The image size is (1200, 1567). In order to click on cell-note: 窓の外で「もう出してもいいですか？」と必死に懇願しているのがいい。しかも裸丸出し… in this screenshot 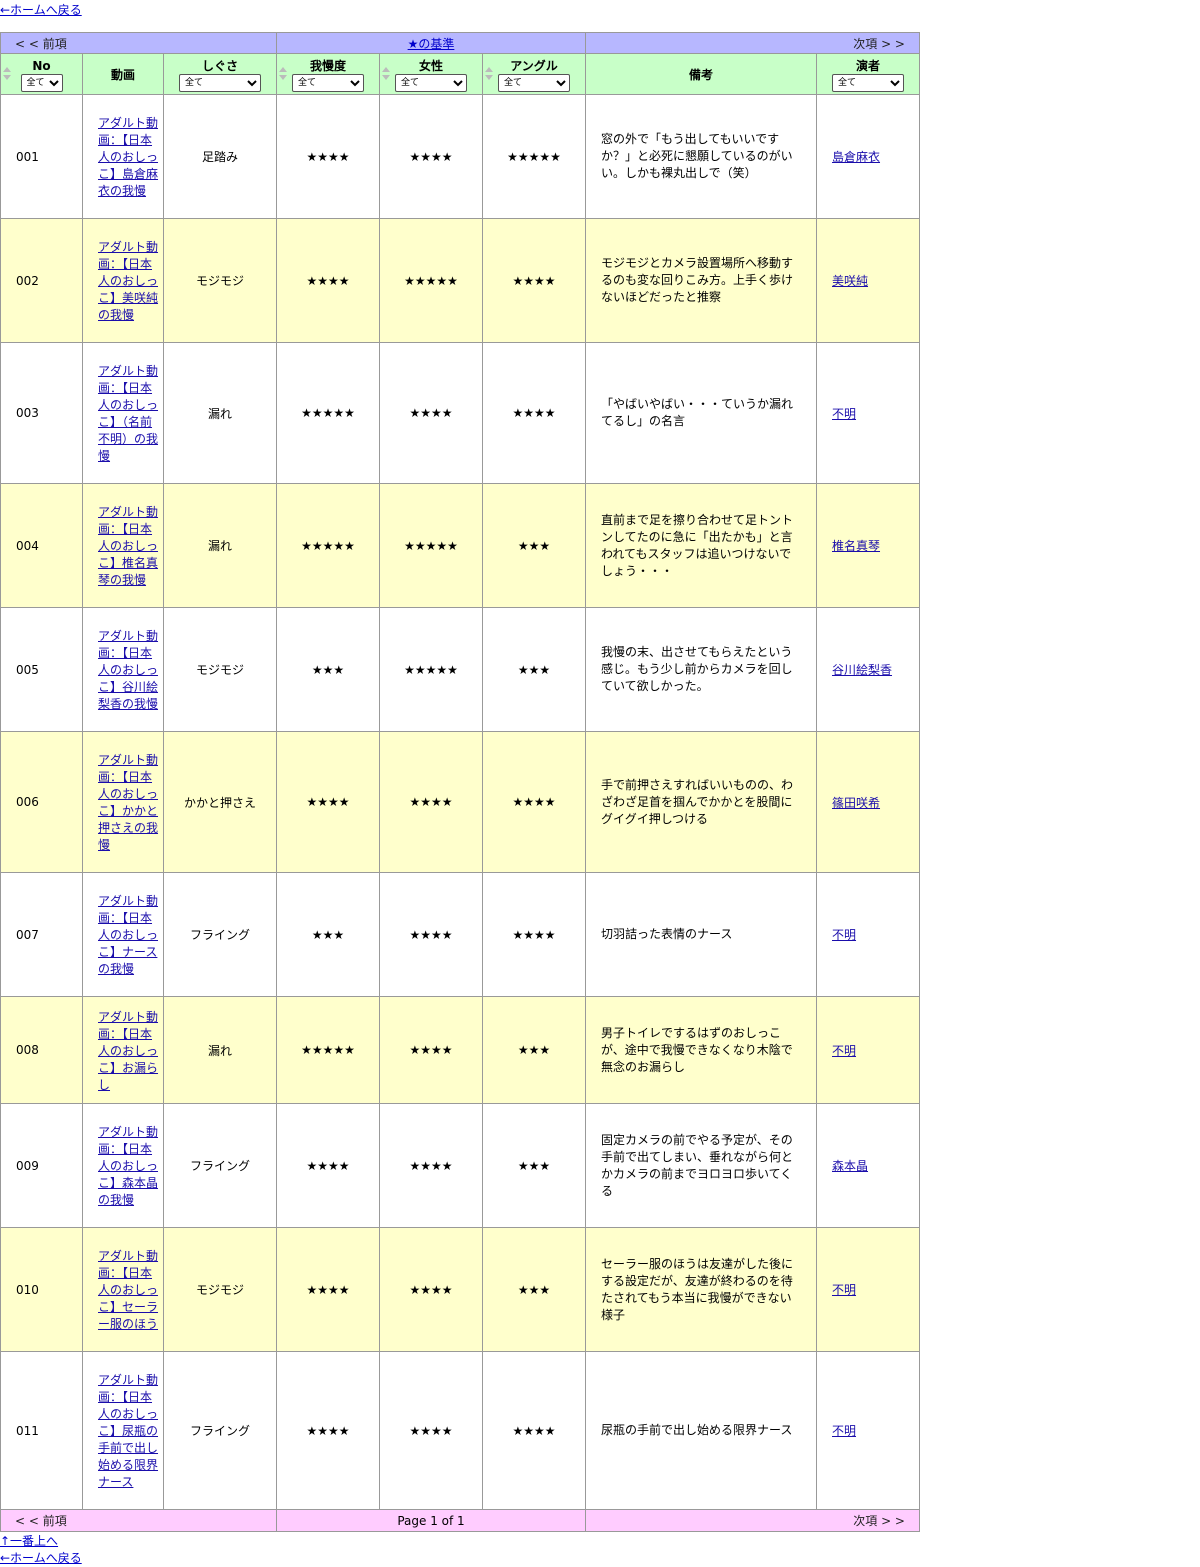, I will do `click(701, 156)`.